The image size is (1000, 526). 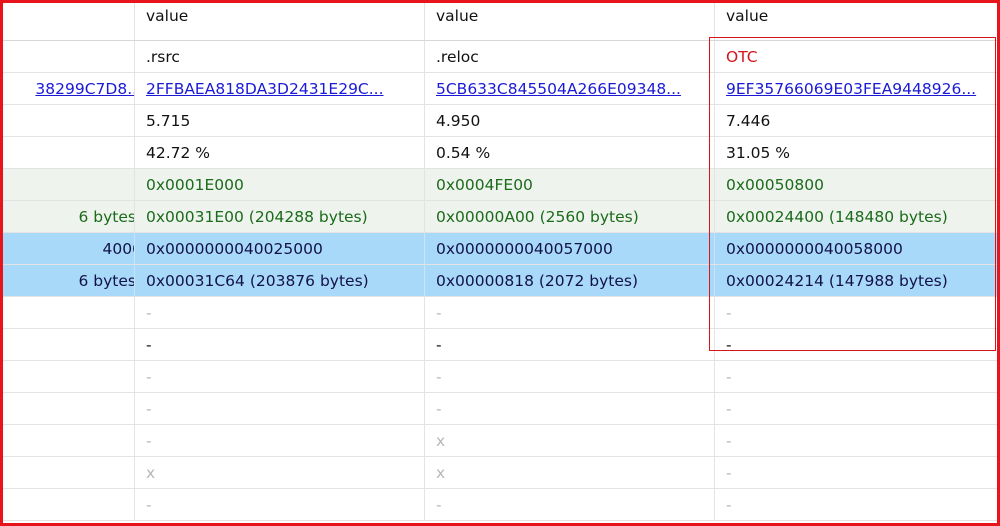 I want to click on cell-value: 0x00024400 (148480 bytes), so click(x=837, y=217).